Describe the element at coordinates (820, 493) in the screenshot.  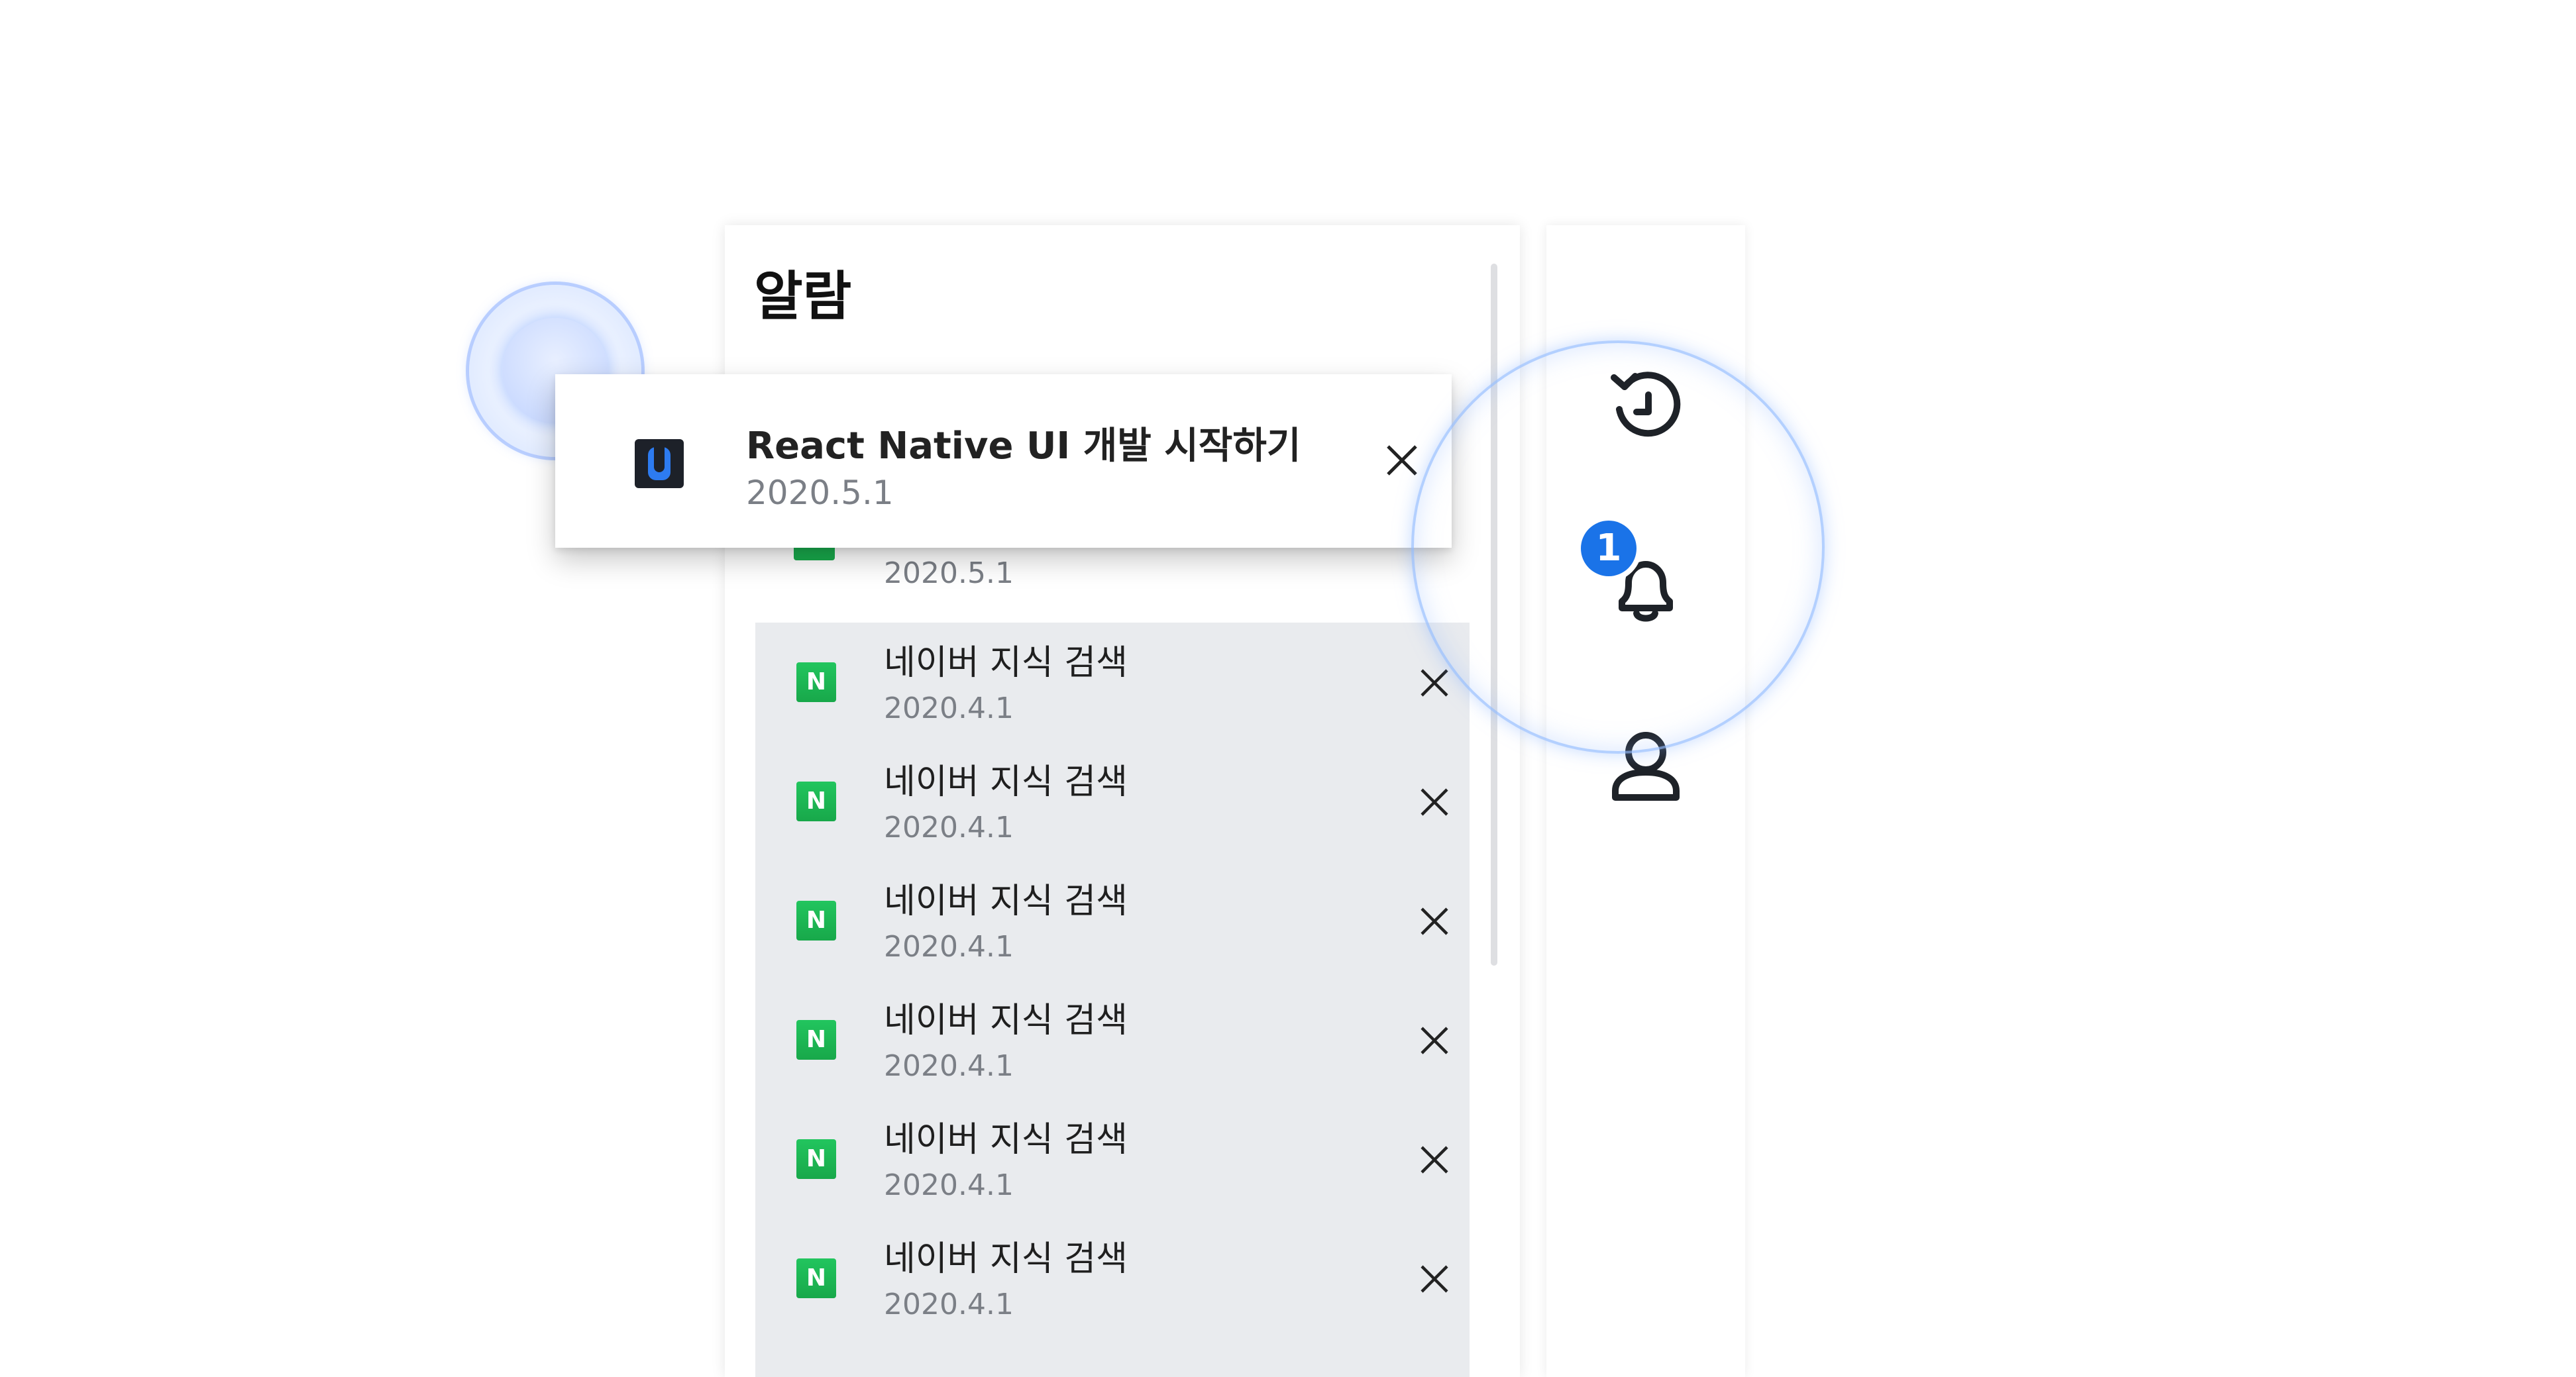
I see `toast-date: 2020.5.1` at that location.